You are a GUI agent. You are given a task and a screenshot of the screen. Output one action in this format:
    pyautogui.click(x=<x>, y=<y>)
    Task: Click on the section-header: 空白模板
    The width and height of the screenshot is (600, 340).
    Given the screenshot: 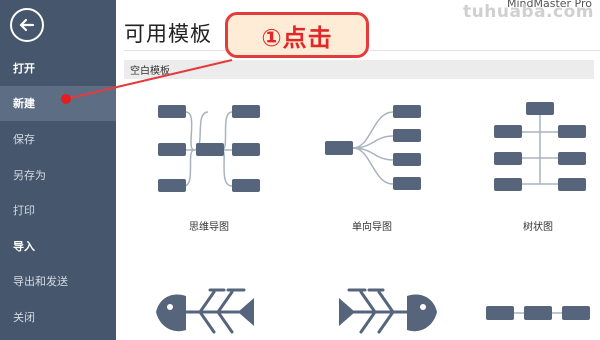 What is the action you would take?
    pyautogui.click(x=359, y=69)
    